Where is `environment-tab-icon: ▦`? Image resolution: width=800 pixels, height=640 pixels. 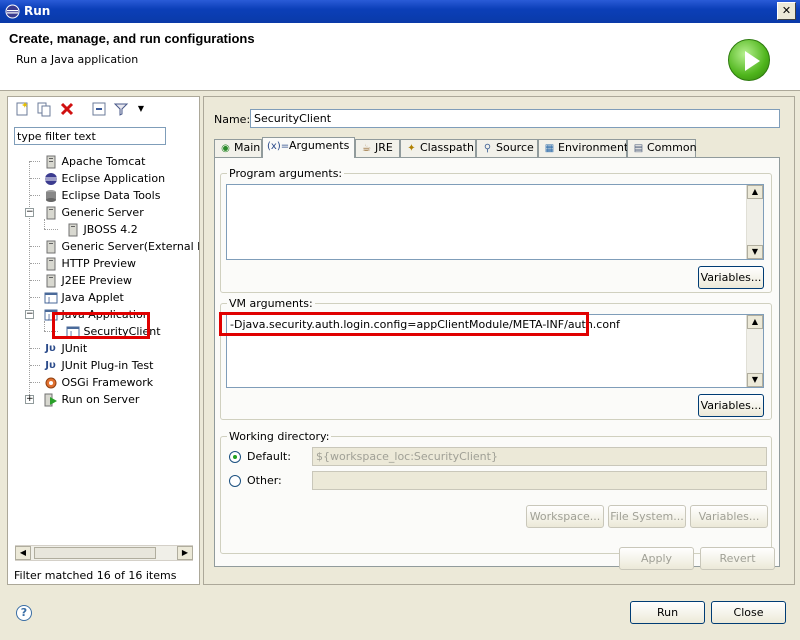
environment-tab-icon: ▦ is located at coordinates (549, 148).